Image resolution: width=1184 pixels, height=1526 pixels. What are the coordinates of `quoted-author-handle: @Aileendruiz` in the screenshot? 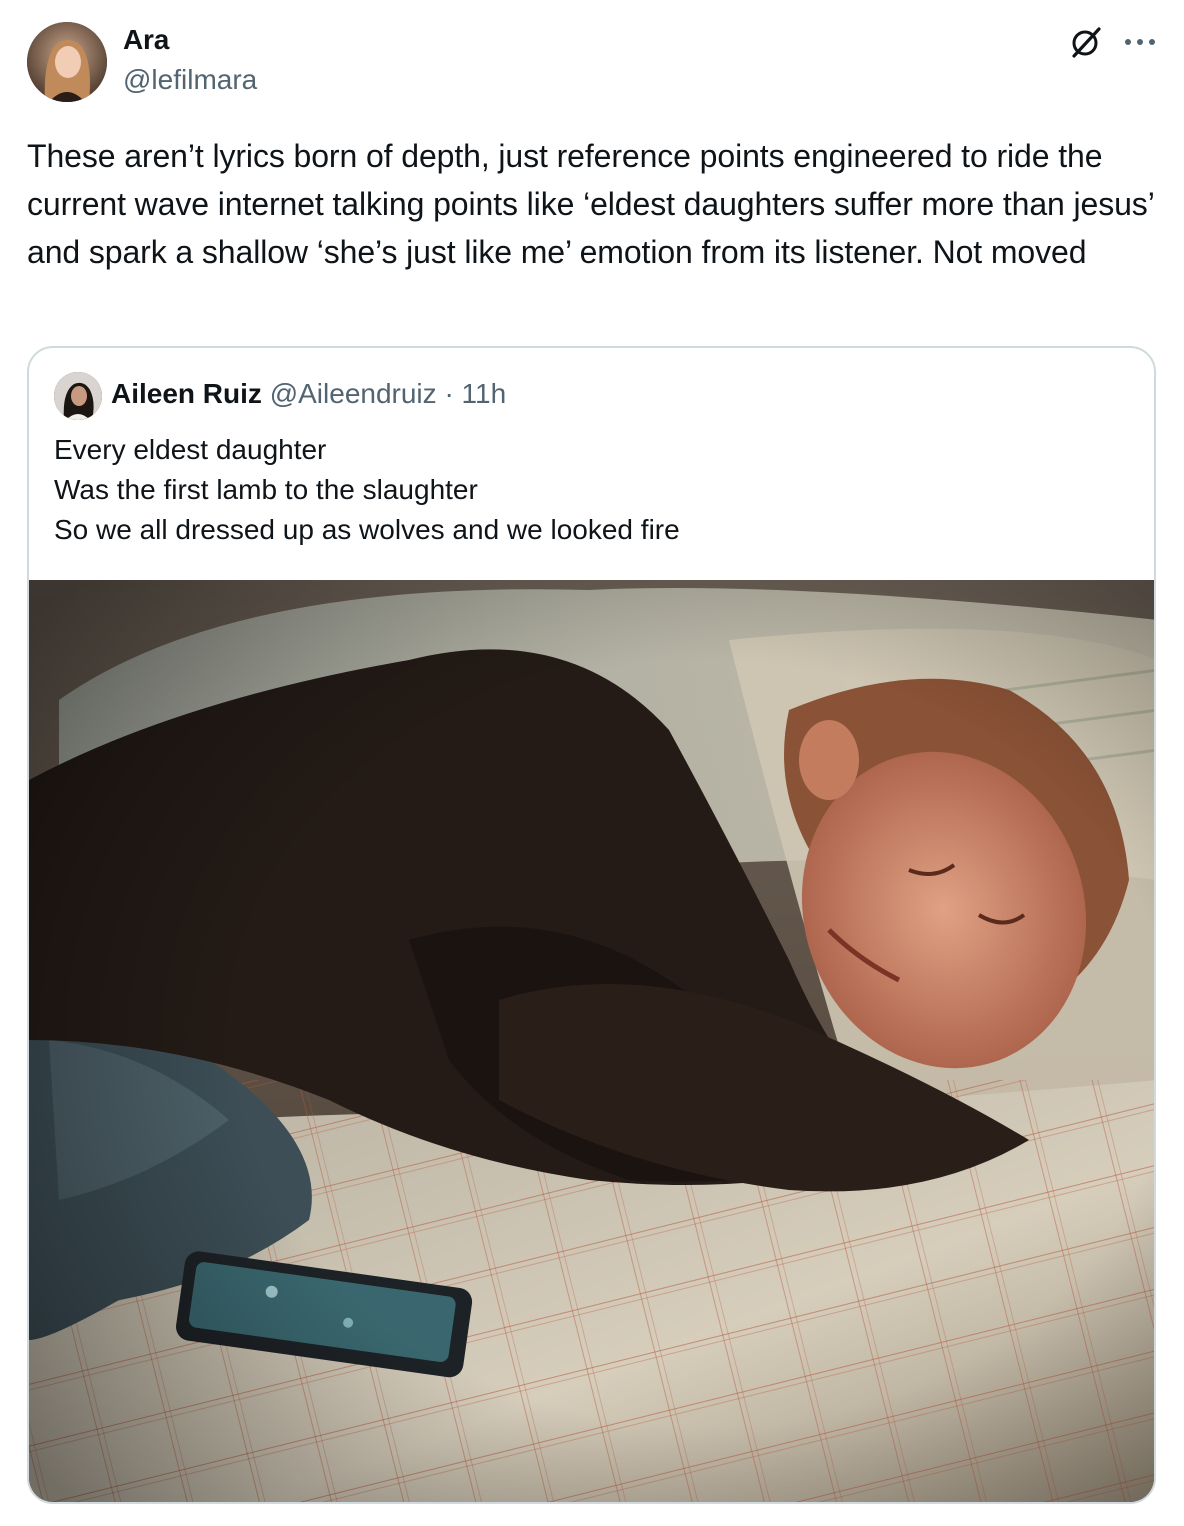 It's located at (353, 393).